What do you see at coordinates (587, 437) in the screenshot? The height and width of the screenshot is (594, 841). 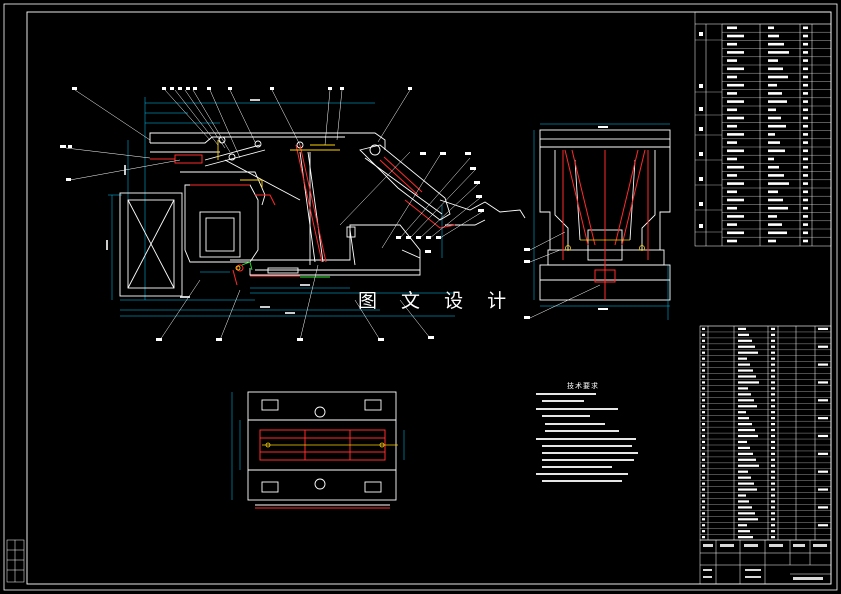 I see `tech-requirement-lines` at bounding box center [587, 437].